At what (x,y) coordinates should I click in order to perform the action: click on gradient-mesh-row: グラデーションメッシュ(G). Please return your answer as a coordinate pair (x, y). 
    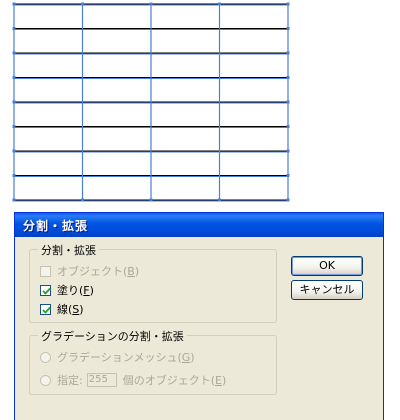
    Looking at the image, I should click on (117, 357).